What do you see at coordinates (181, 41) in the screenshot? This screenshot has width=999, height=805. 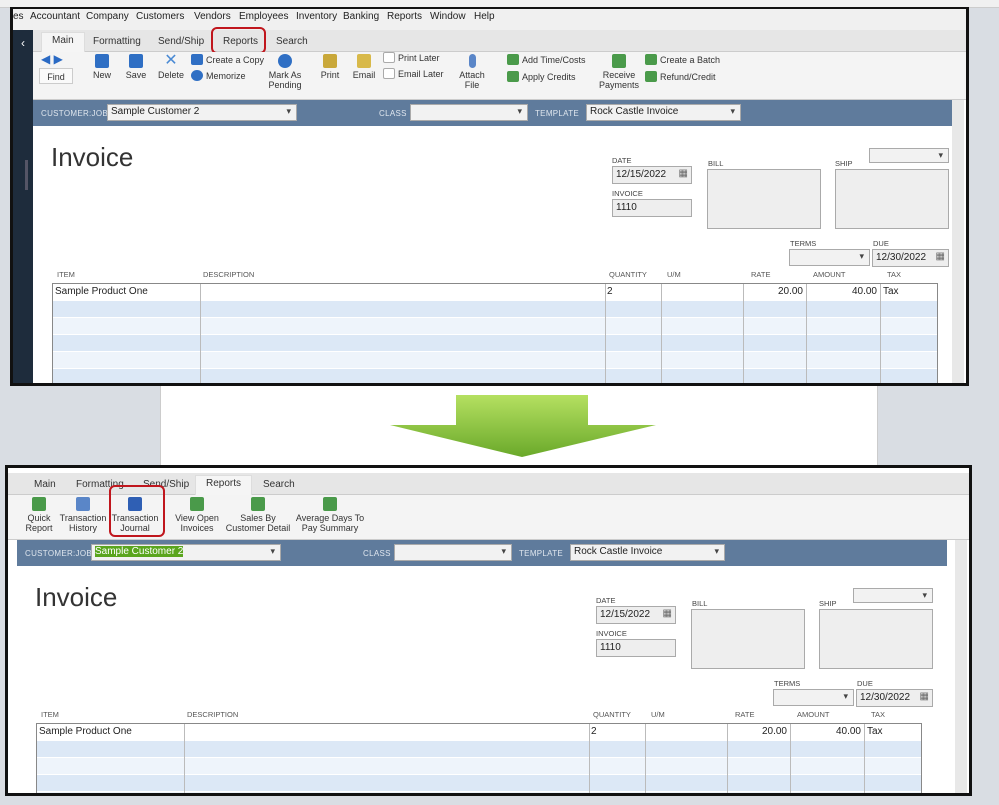 I see `tab-send-ship: Send/Ship` at bounding box center [181, 41].